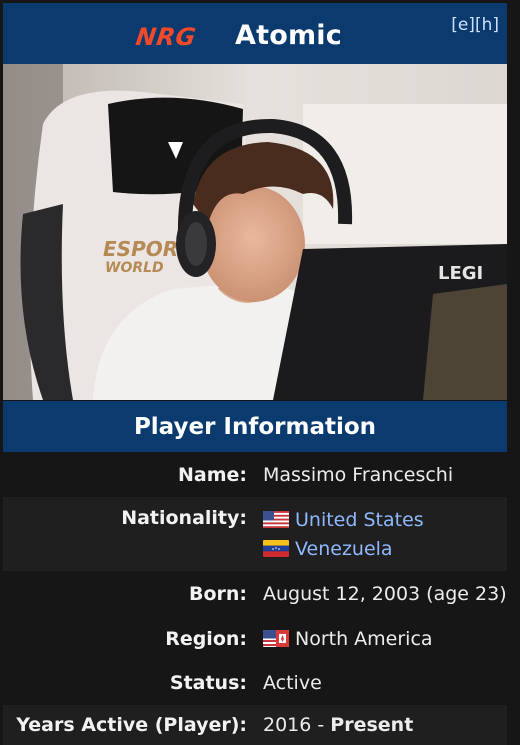 This screenshot has height=745, width=520. I want to click on nationality-item-us: United States, so click(343, 520).